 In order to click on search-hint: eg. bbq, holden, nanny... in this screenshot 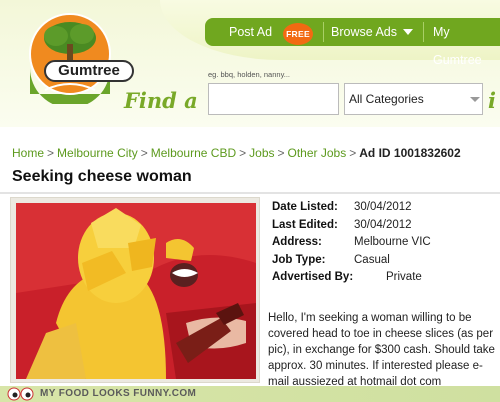, I will do `click(249, 74)`.